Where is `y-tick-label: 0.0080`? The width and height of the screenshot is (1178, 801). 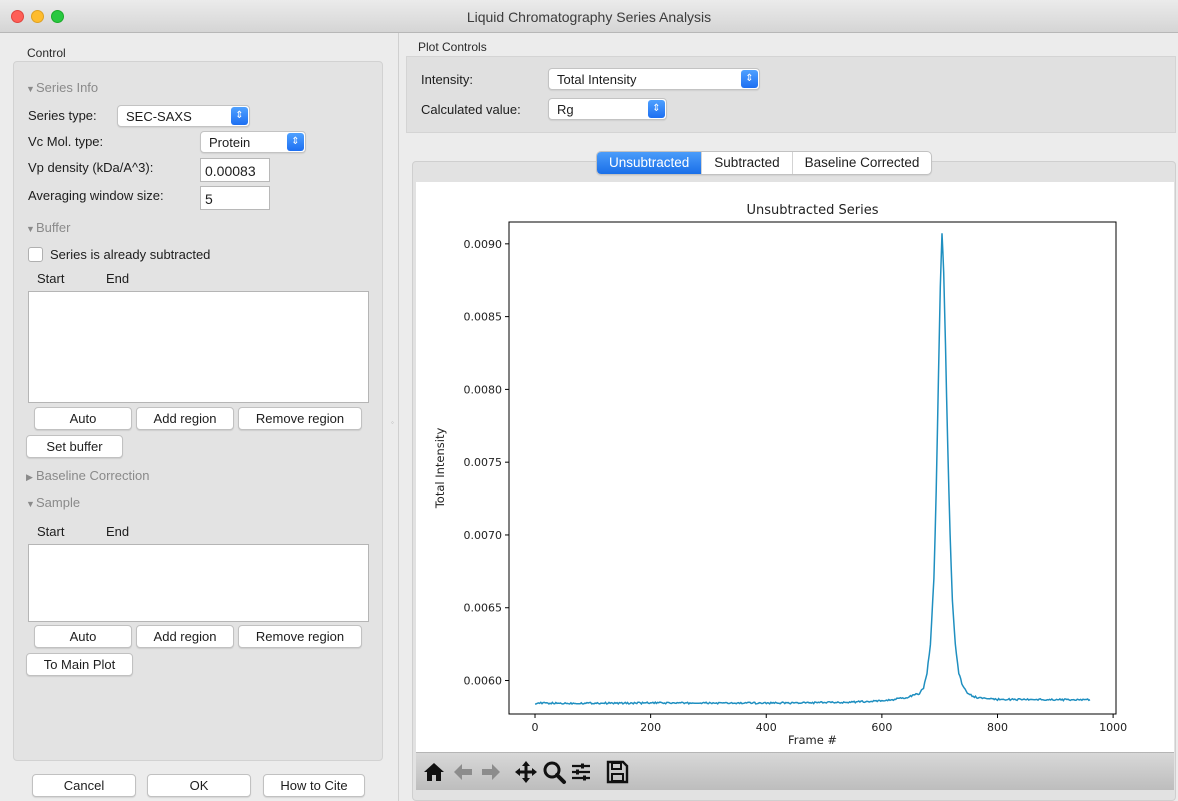 y-tick-label: 0.0080 is located at coordinates (483, 389).